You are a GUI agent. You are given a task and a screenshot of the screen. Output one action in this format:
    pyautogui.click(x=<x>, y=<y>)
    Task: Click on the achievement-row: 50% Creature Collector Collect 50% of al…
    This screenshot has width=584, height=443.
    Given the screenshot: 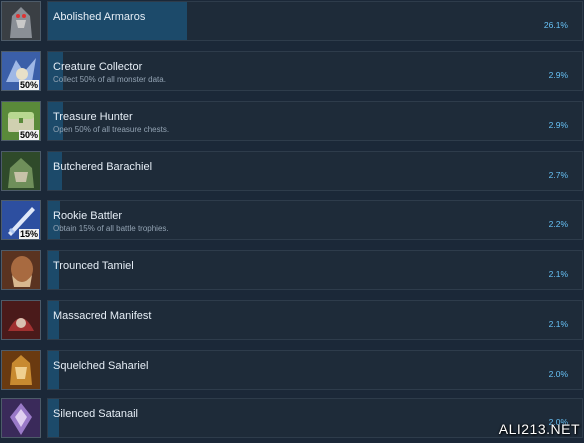 What is the action you would take?
    pyautogui.click(x=292, y=73)
    